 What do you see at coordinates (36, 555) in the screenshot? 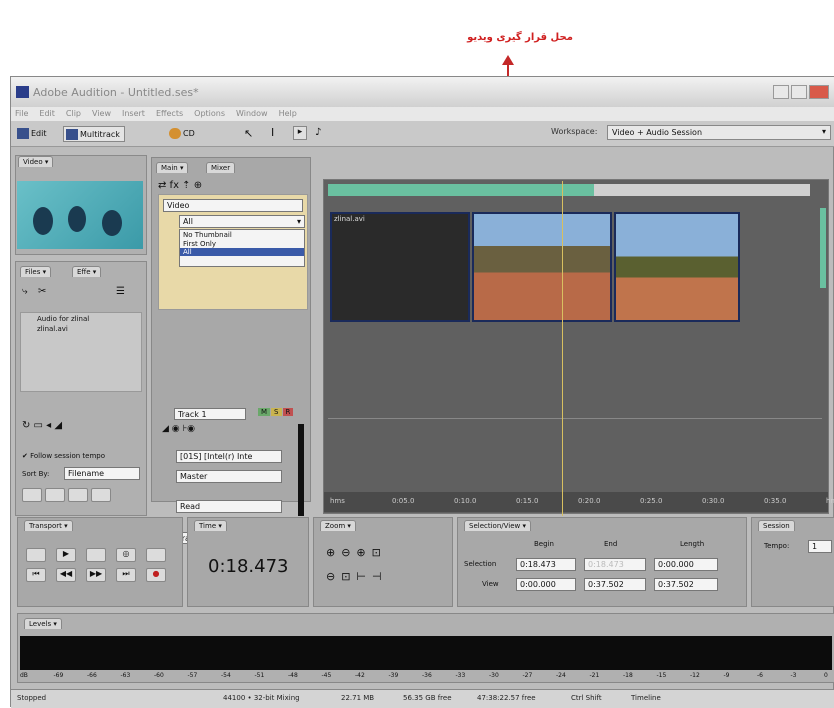
I see `stop-button` at bounding box center [36, 555].